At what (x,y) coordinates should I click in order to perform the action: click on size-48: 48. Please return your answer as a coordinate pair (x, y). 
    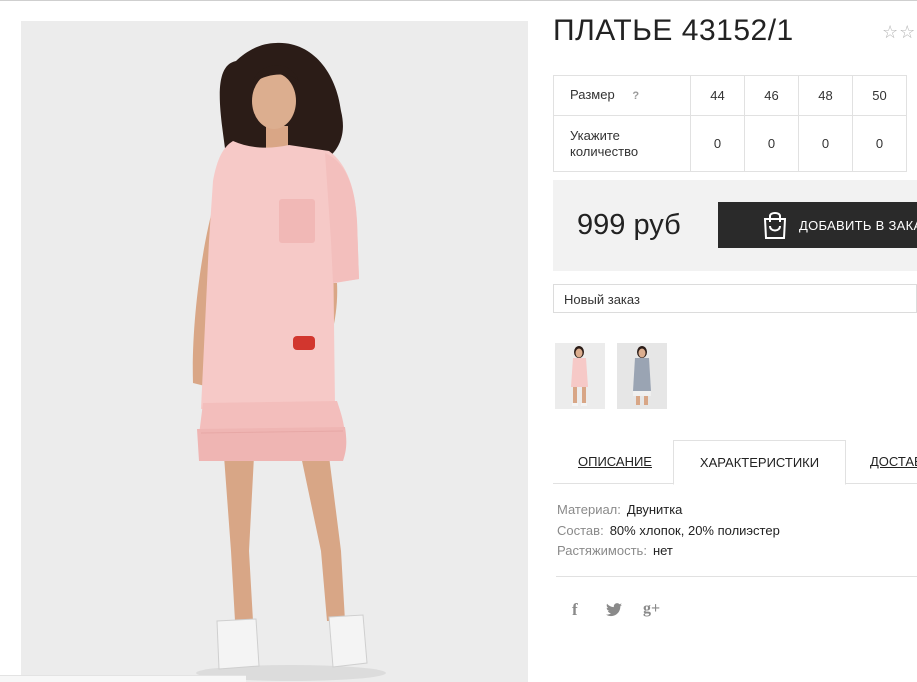
    Looking at the image, I should click on (825, 95).